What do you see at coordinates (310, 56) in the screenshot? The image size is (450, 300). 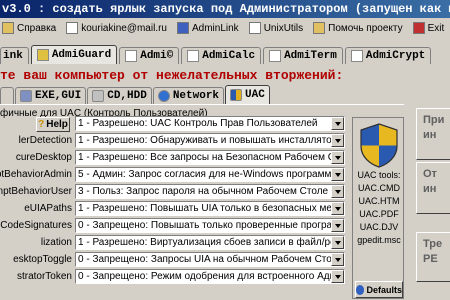 I see `tab-admiterm-label: AdmiTerm` at bounding box center [310, 56].